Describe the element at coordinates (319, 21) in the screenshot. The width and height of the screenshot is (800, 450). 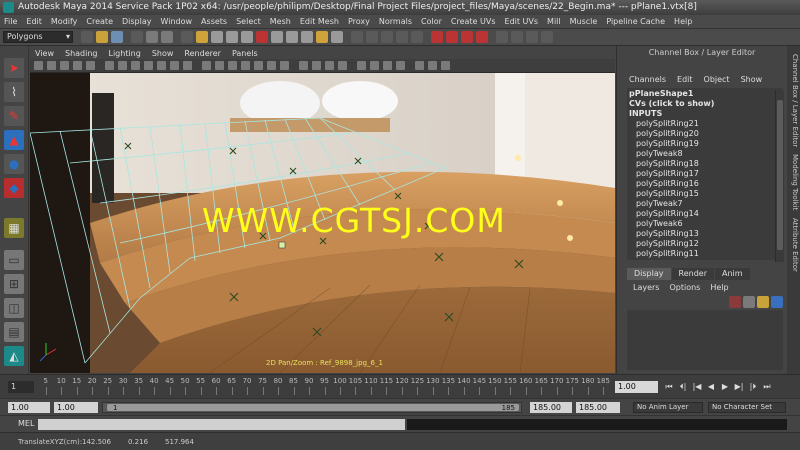
I see `menu-edit-mesh: Edit Mesh` at that location.